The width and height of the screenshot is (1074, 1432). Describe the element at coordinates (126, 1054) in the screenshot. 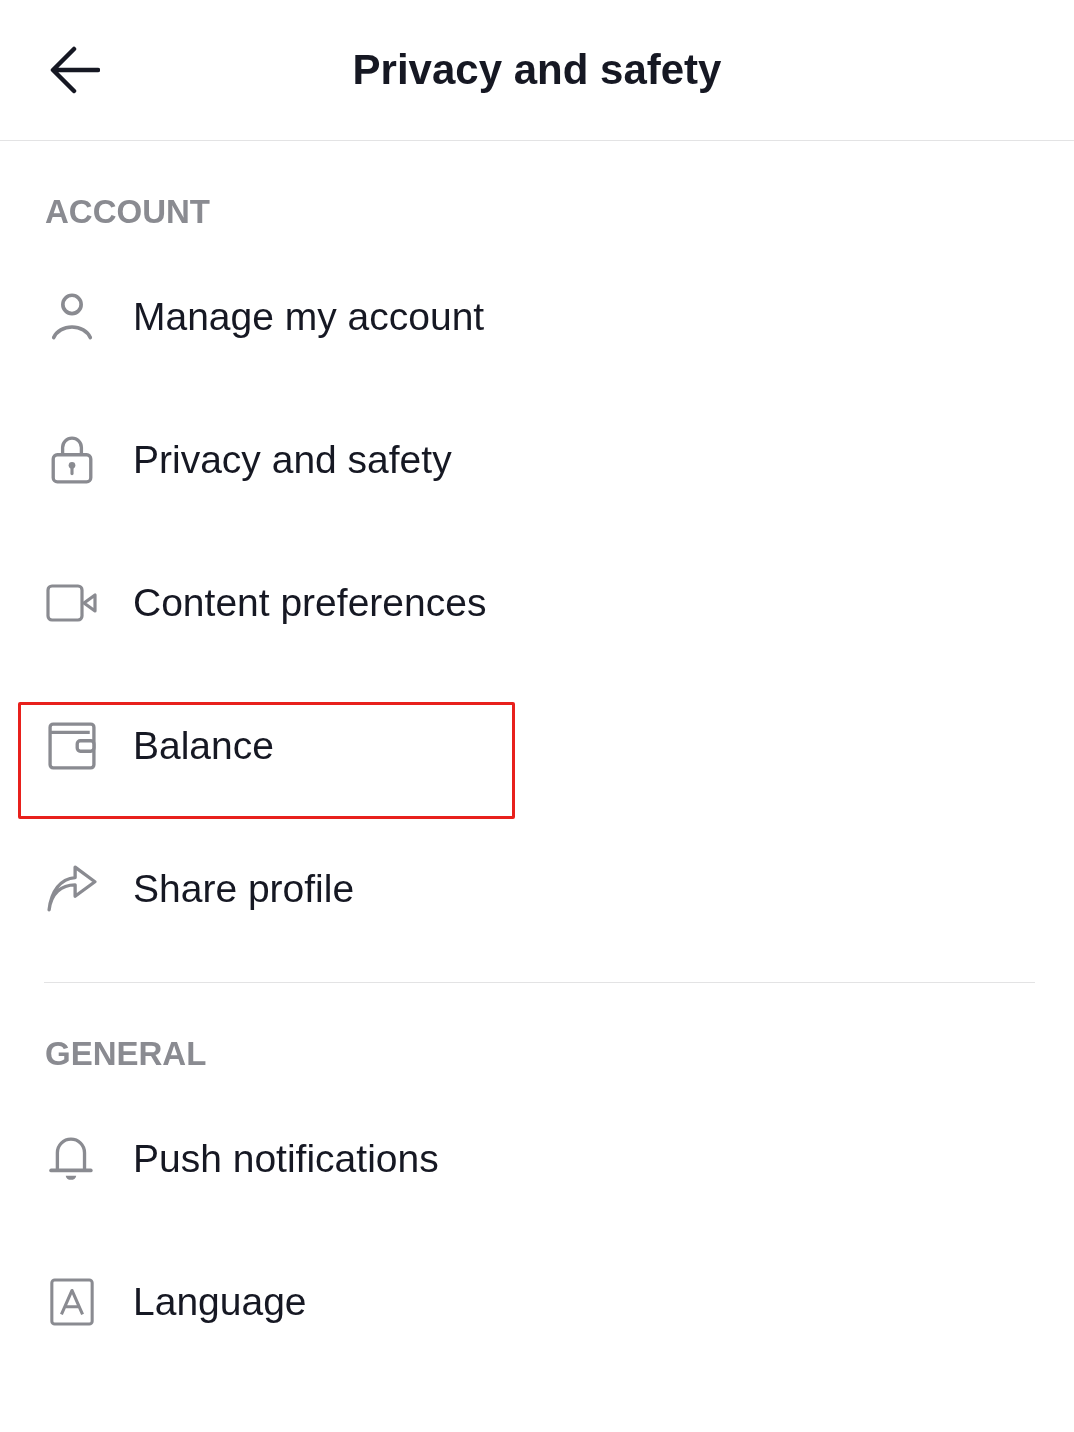

I see `section-heading: GENERAL` at that location.